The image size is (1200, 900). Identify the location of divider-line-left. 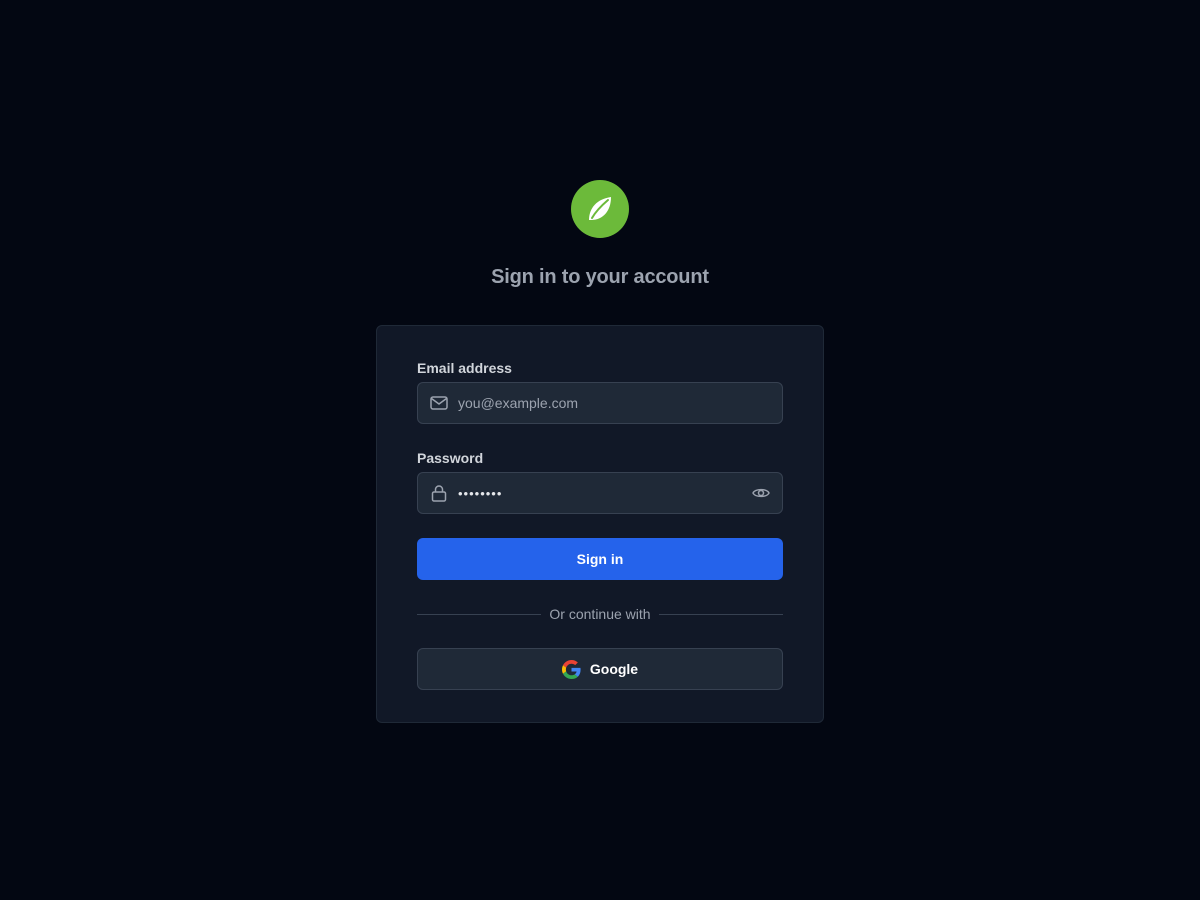
(479, 614).